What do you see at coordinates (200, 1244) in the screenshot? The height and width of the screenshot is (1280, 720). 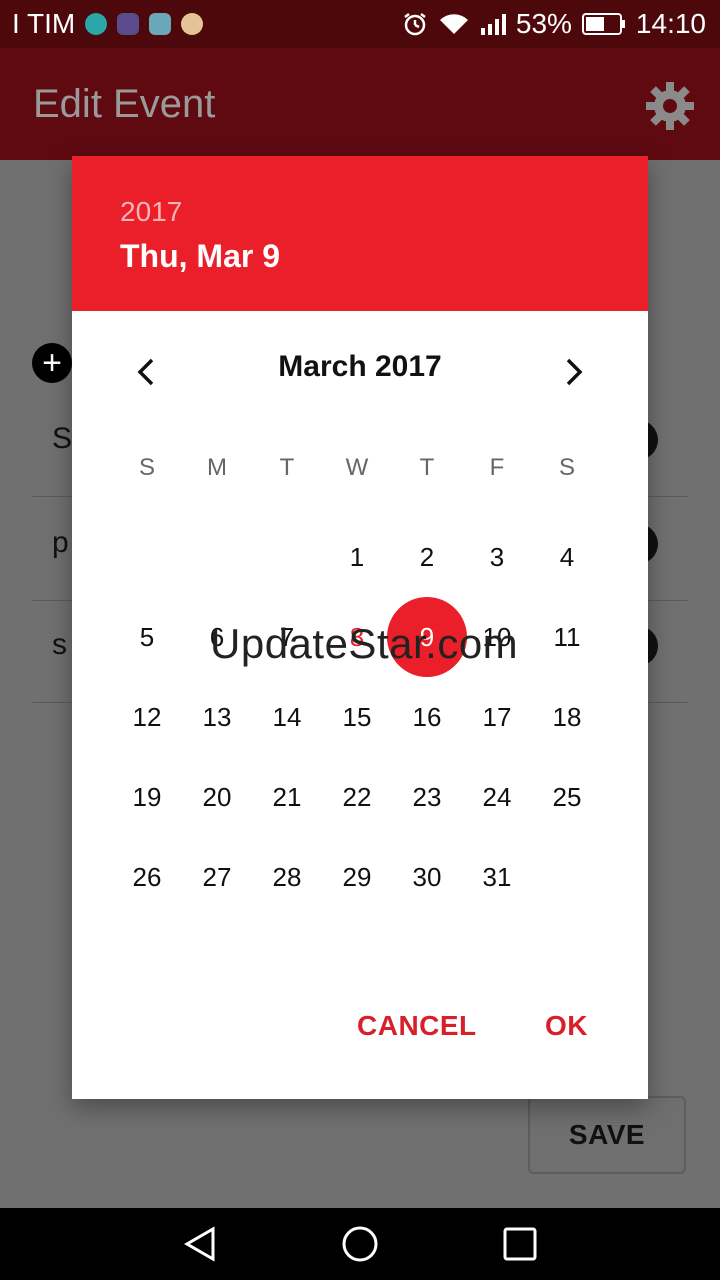 I see `back-icon` at bounding box center [200, 1244].